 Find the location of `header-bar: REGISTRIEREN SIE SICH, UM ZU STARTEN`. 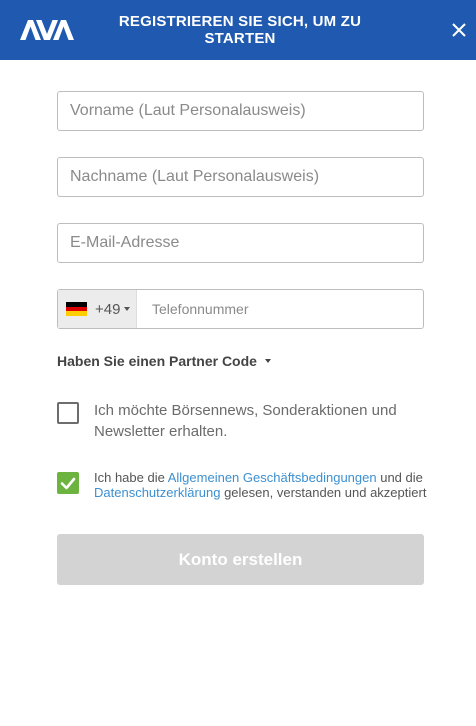

header-bar: REGISTRIEREN SIE SICH, UM ZU STARTEN is located at coordinates (238, 30).